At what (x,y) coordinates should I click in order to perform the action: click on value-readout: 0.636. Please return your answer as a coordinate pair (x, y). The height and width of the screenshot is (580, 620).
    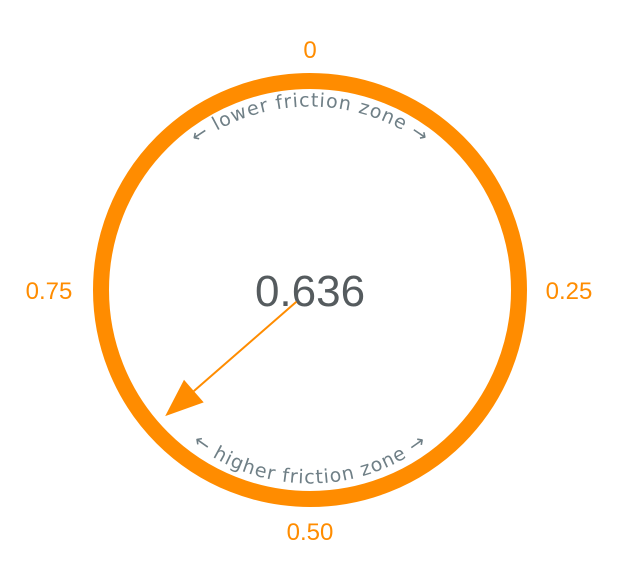
    Looking at the image, I should click on (310, 291).